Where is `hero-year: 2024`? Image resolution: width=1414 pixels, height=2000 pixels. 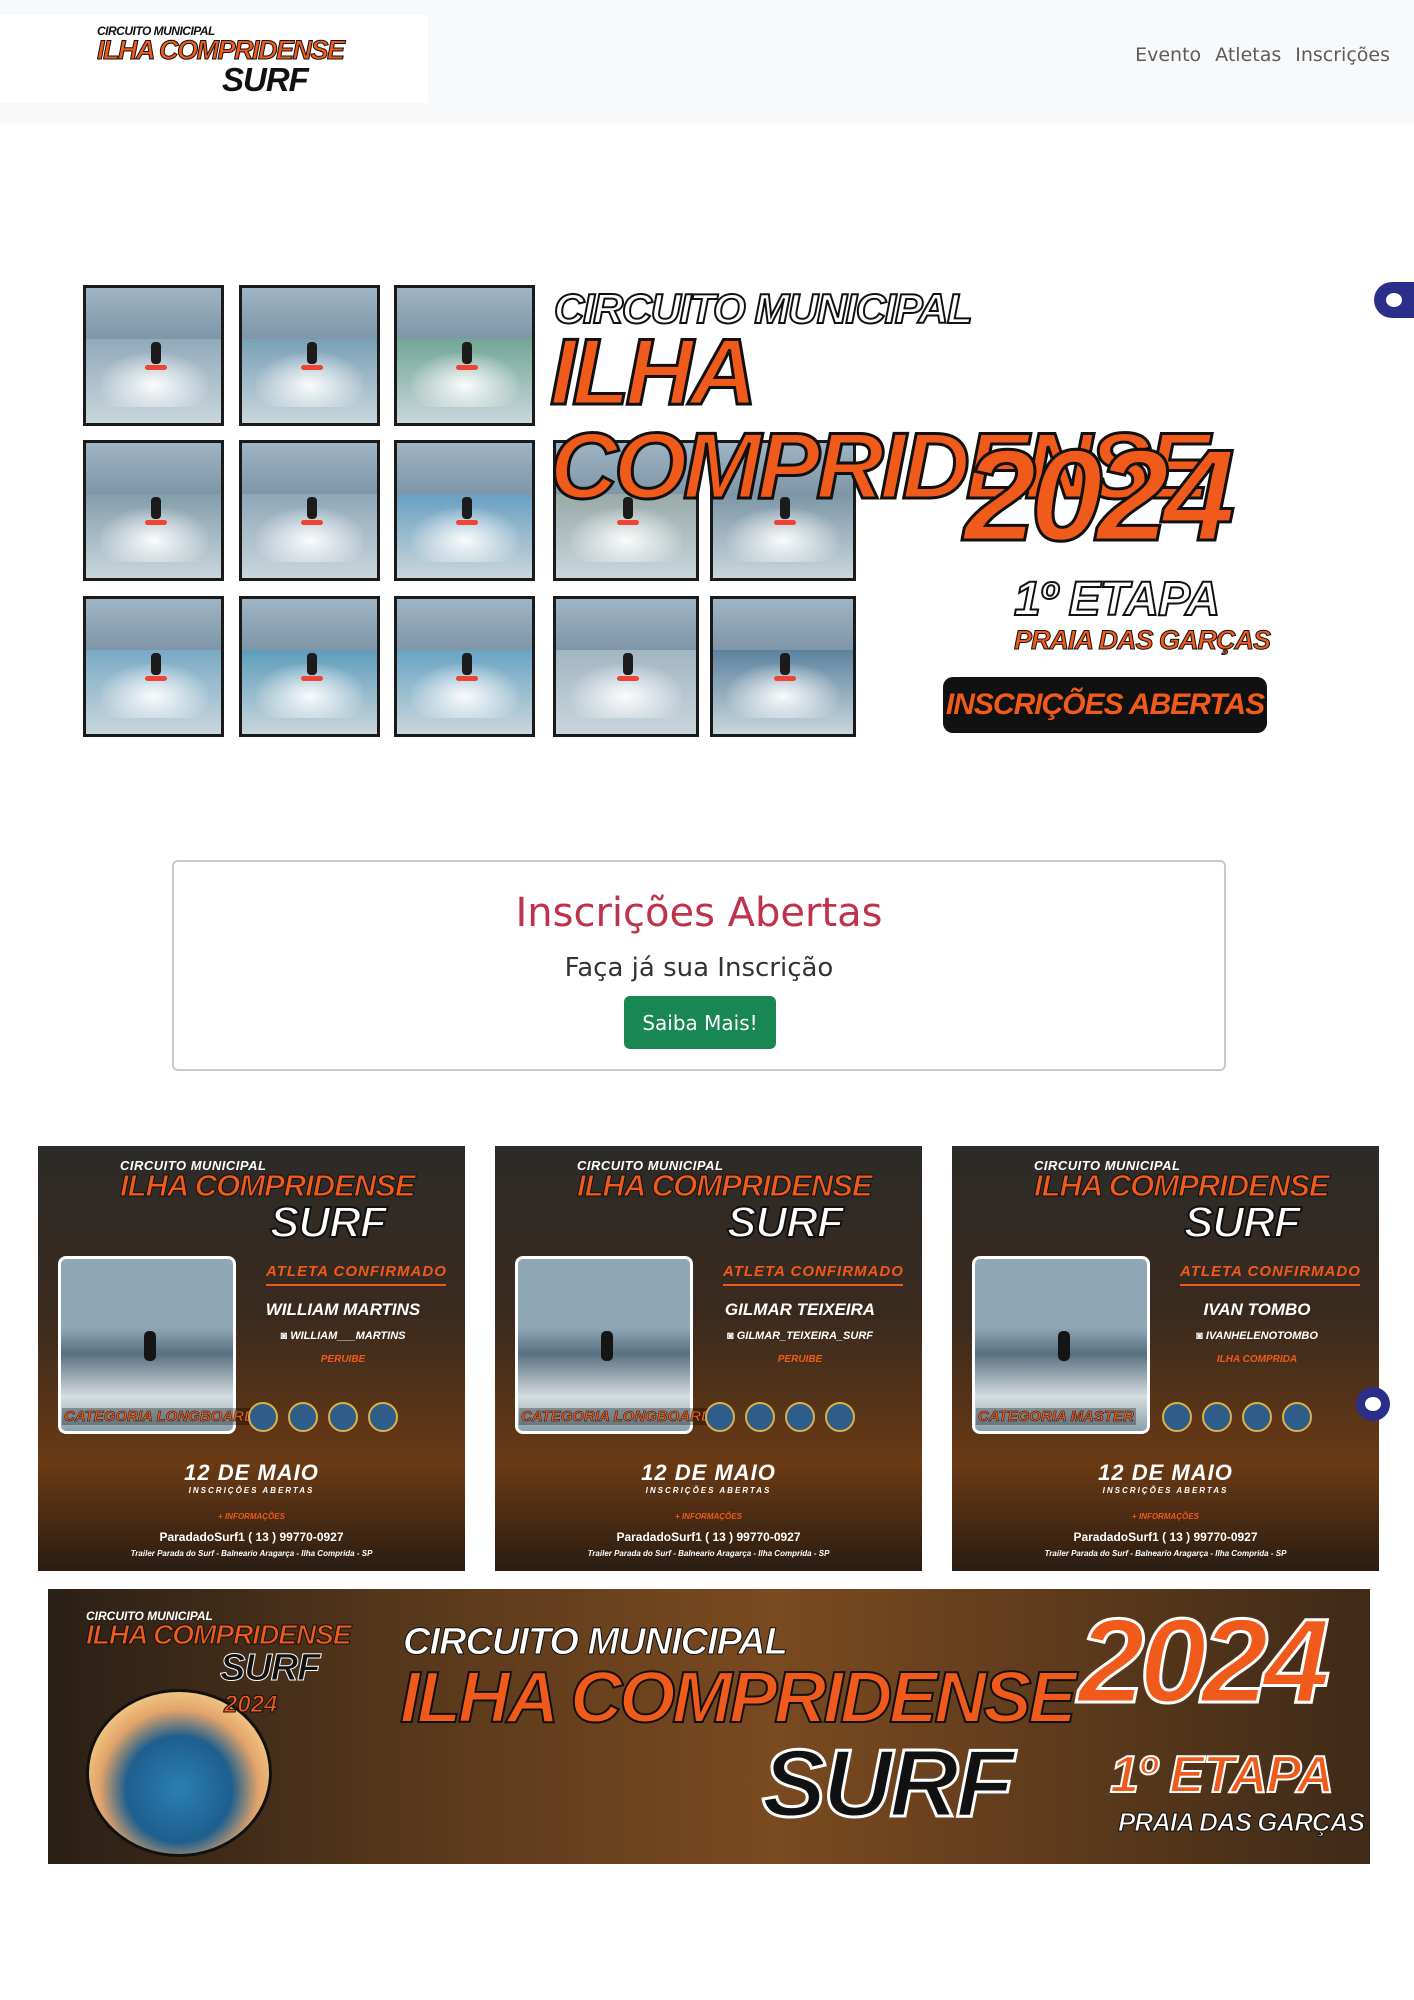
hero-year: 2024 is located at coordinates (1099, 495).